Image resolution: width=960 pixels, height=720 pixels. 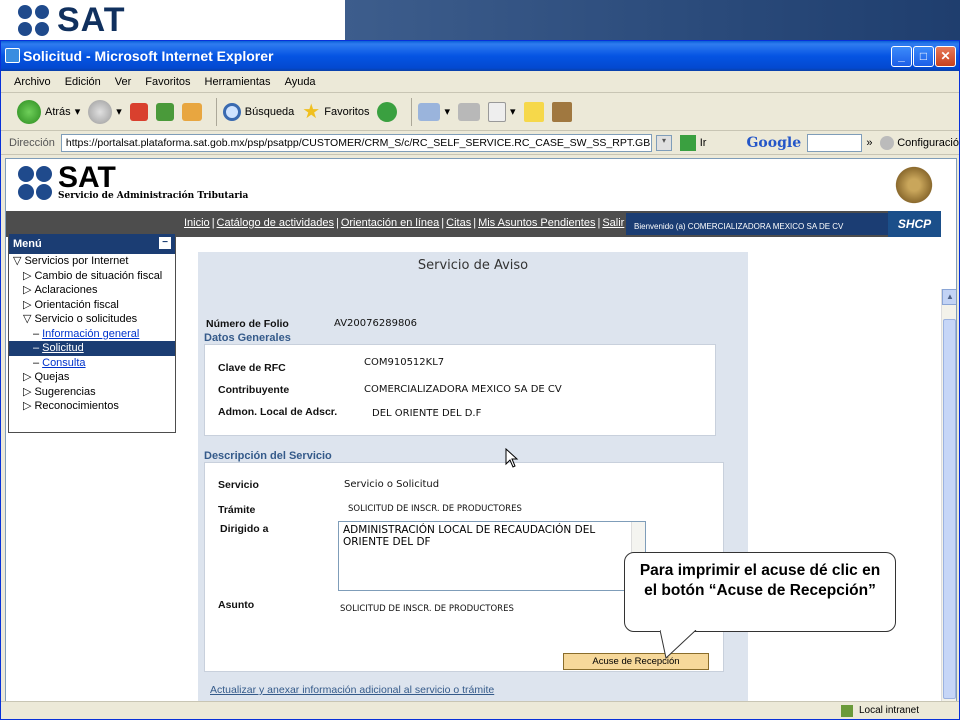 I want to click on menu-item: ▷ Reconocimientos, so click(x=92, y=406).